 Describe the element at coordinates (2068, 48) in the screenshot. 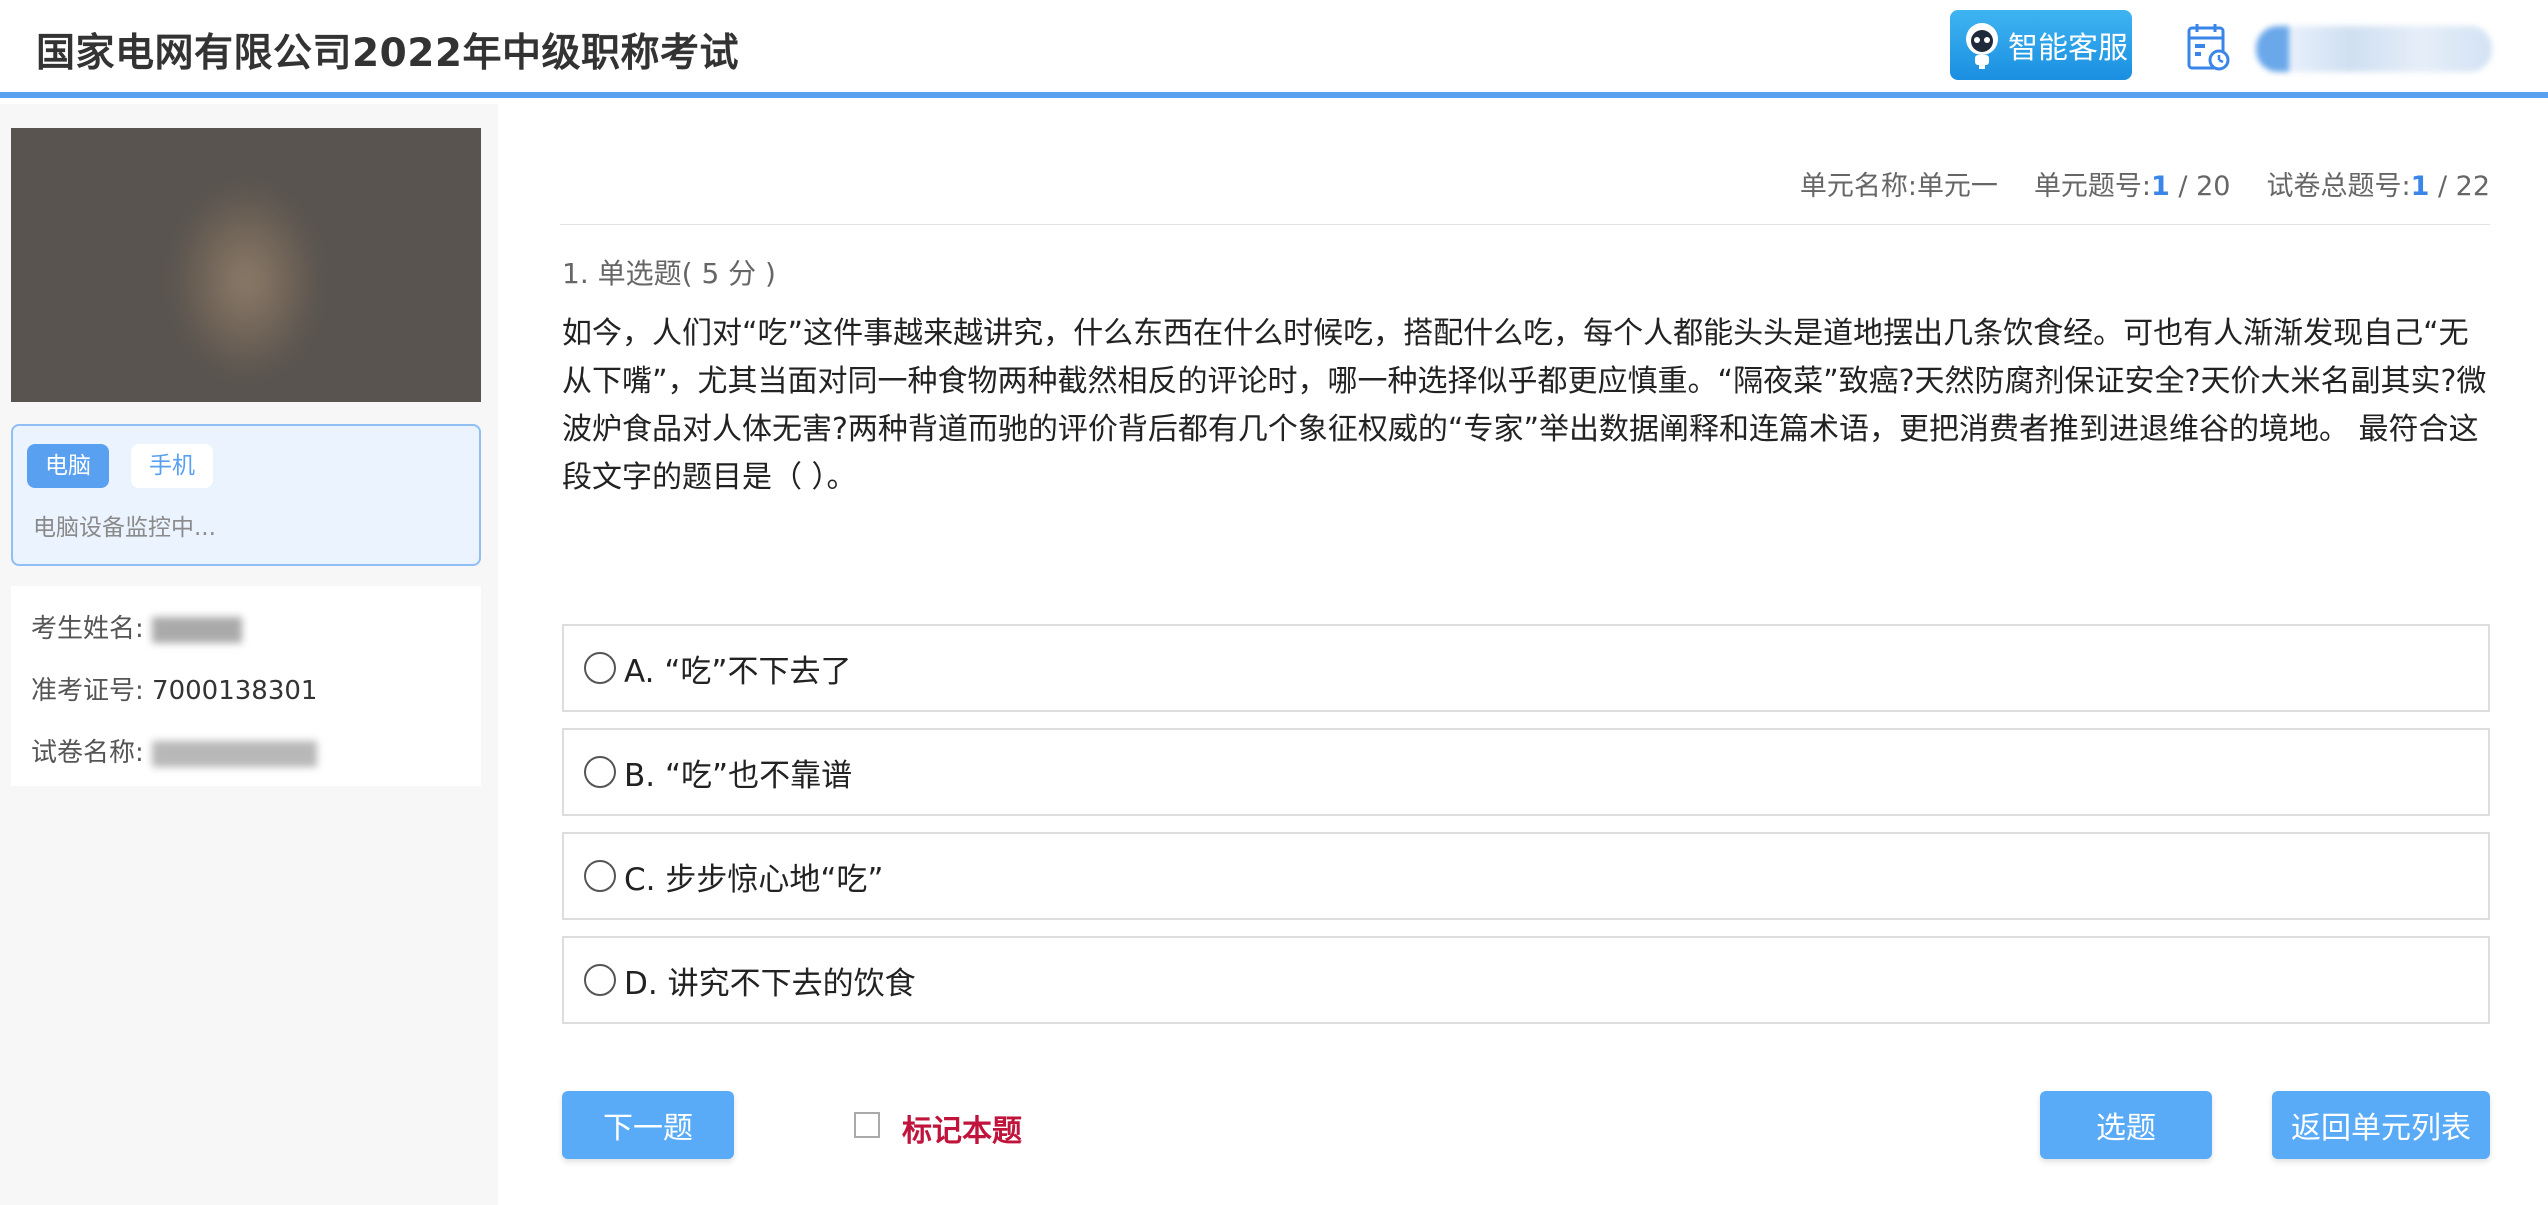

I see `smart-service-label: 智能客服` at that location.